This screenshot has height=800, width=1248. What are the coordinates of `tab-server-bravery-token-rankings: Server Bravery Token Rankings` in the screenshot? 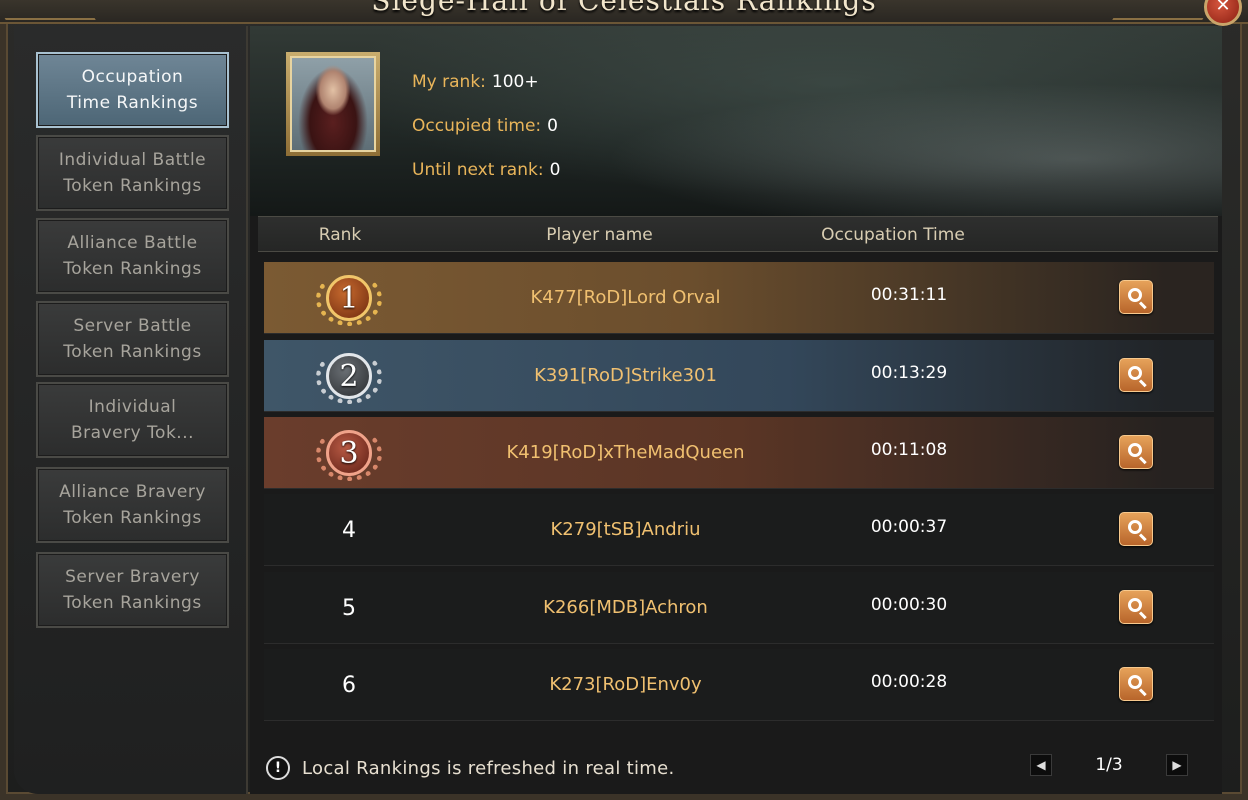 It's located at (132, 590).